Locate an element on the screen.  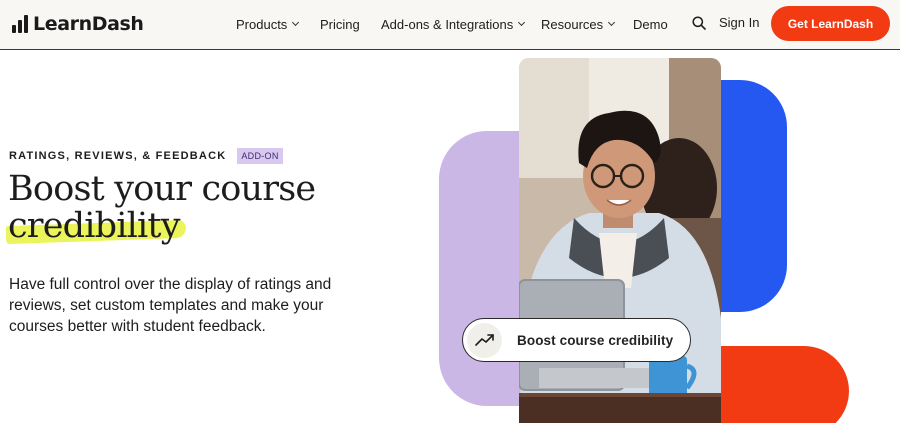
nav-label: Add-ons & Integrations is located at coordinates (447, 24).